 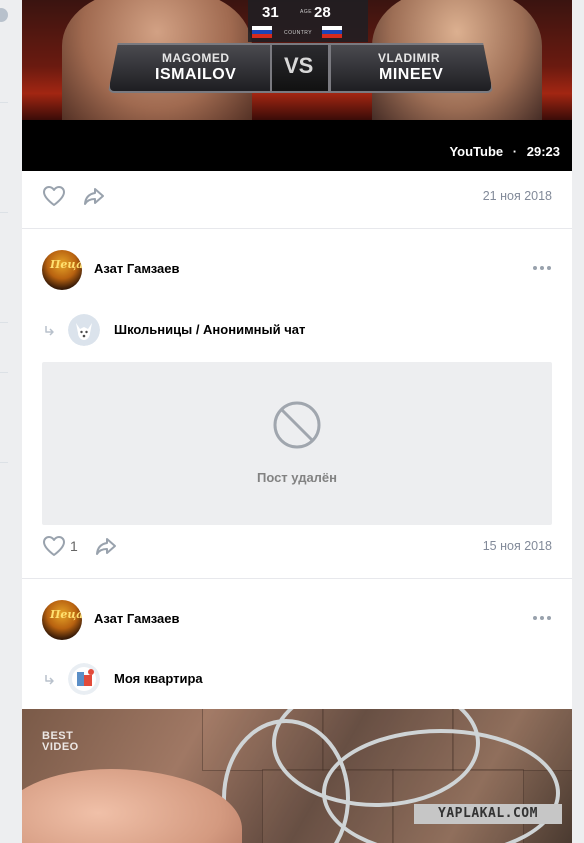 What do you see at coordinates (517, 196) in the screenshot?
I see `post-date: 21 ноя 2018` at bounding box center [517, 196].